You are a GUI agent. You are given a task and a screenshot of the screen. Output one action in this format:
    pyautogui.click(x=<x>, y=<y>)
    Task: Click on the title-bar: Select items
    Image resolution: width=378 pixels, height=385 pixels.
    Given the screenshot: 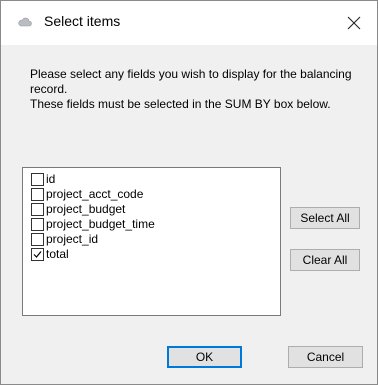 What is the action you would take?
    pyautogui.click(x=189, y=23)
    